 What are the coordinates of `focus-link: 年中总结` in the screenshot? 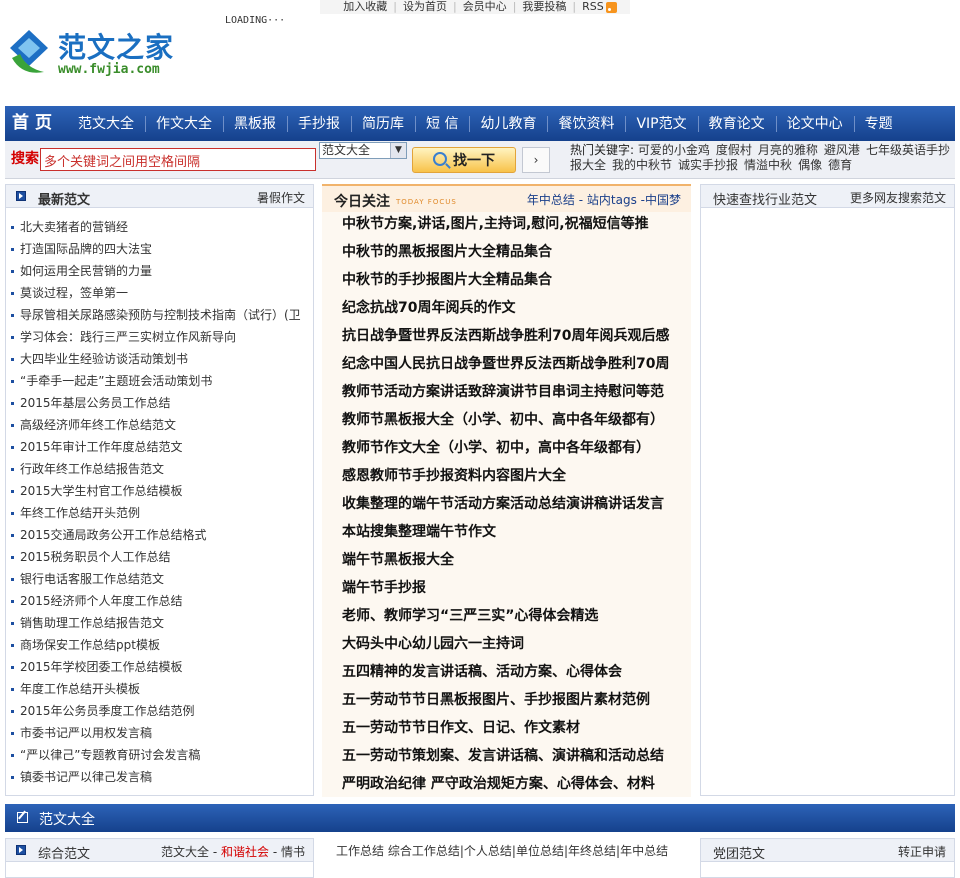 It's located at (551, 200).